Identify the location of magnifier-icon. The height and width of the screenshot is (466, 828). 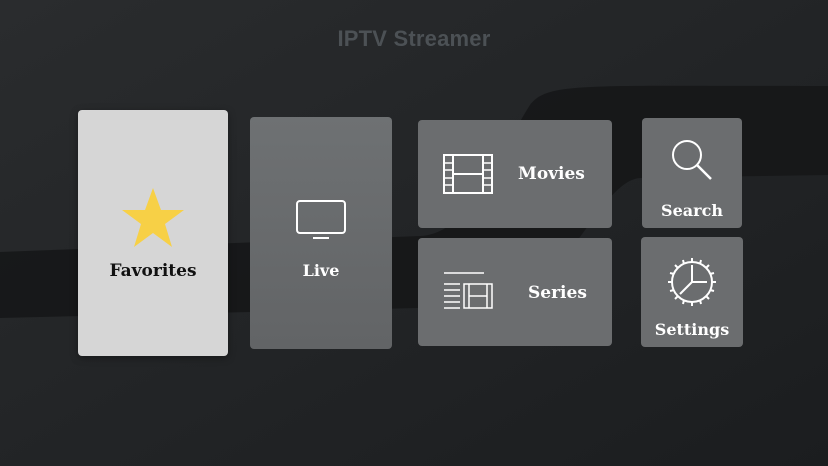
(692, 160).